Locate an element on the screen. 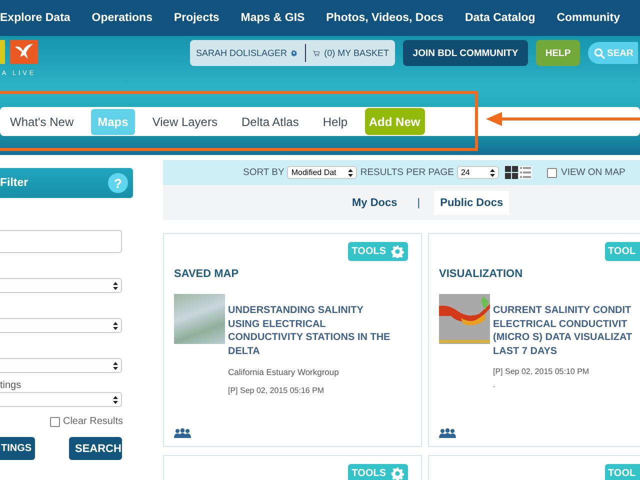 The width and height of the screenshot is (640, 480). filter-title: Filter is located at coordinates (14, 183).